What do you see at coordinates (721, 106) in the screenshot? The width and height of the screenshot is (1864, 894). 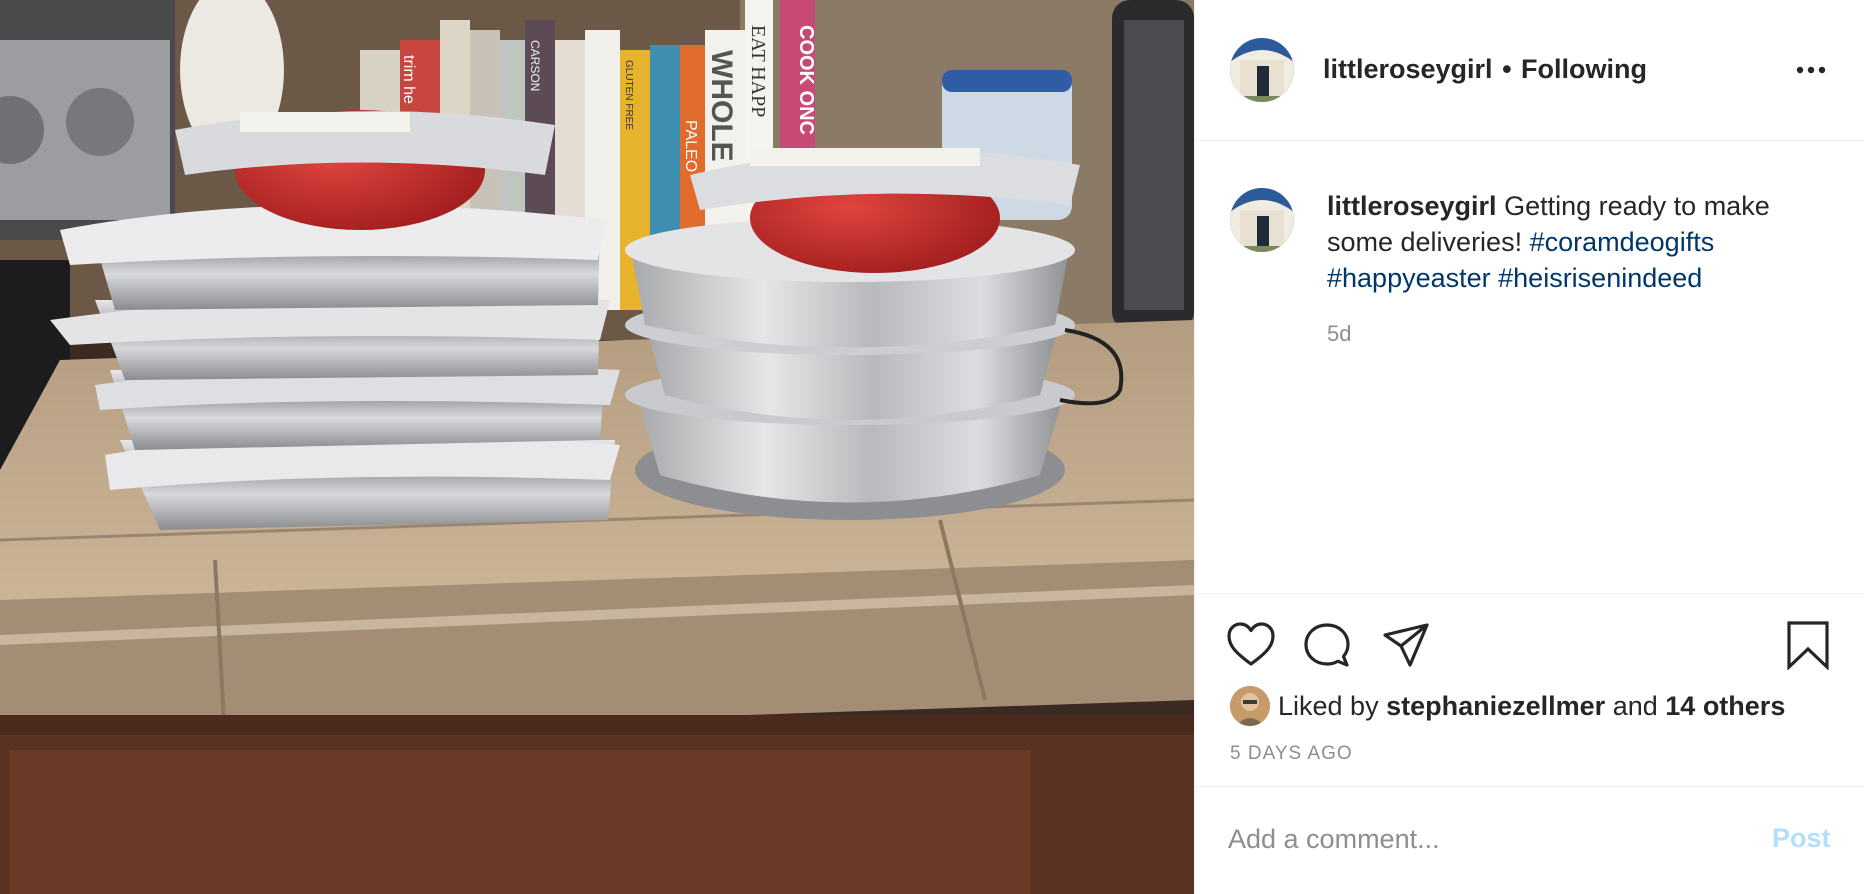 I see `book-spine-whole: WHOLE` at bounding box center [721, 106].